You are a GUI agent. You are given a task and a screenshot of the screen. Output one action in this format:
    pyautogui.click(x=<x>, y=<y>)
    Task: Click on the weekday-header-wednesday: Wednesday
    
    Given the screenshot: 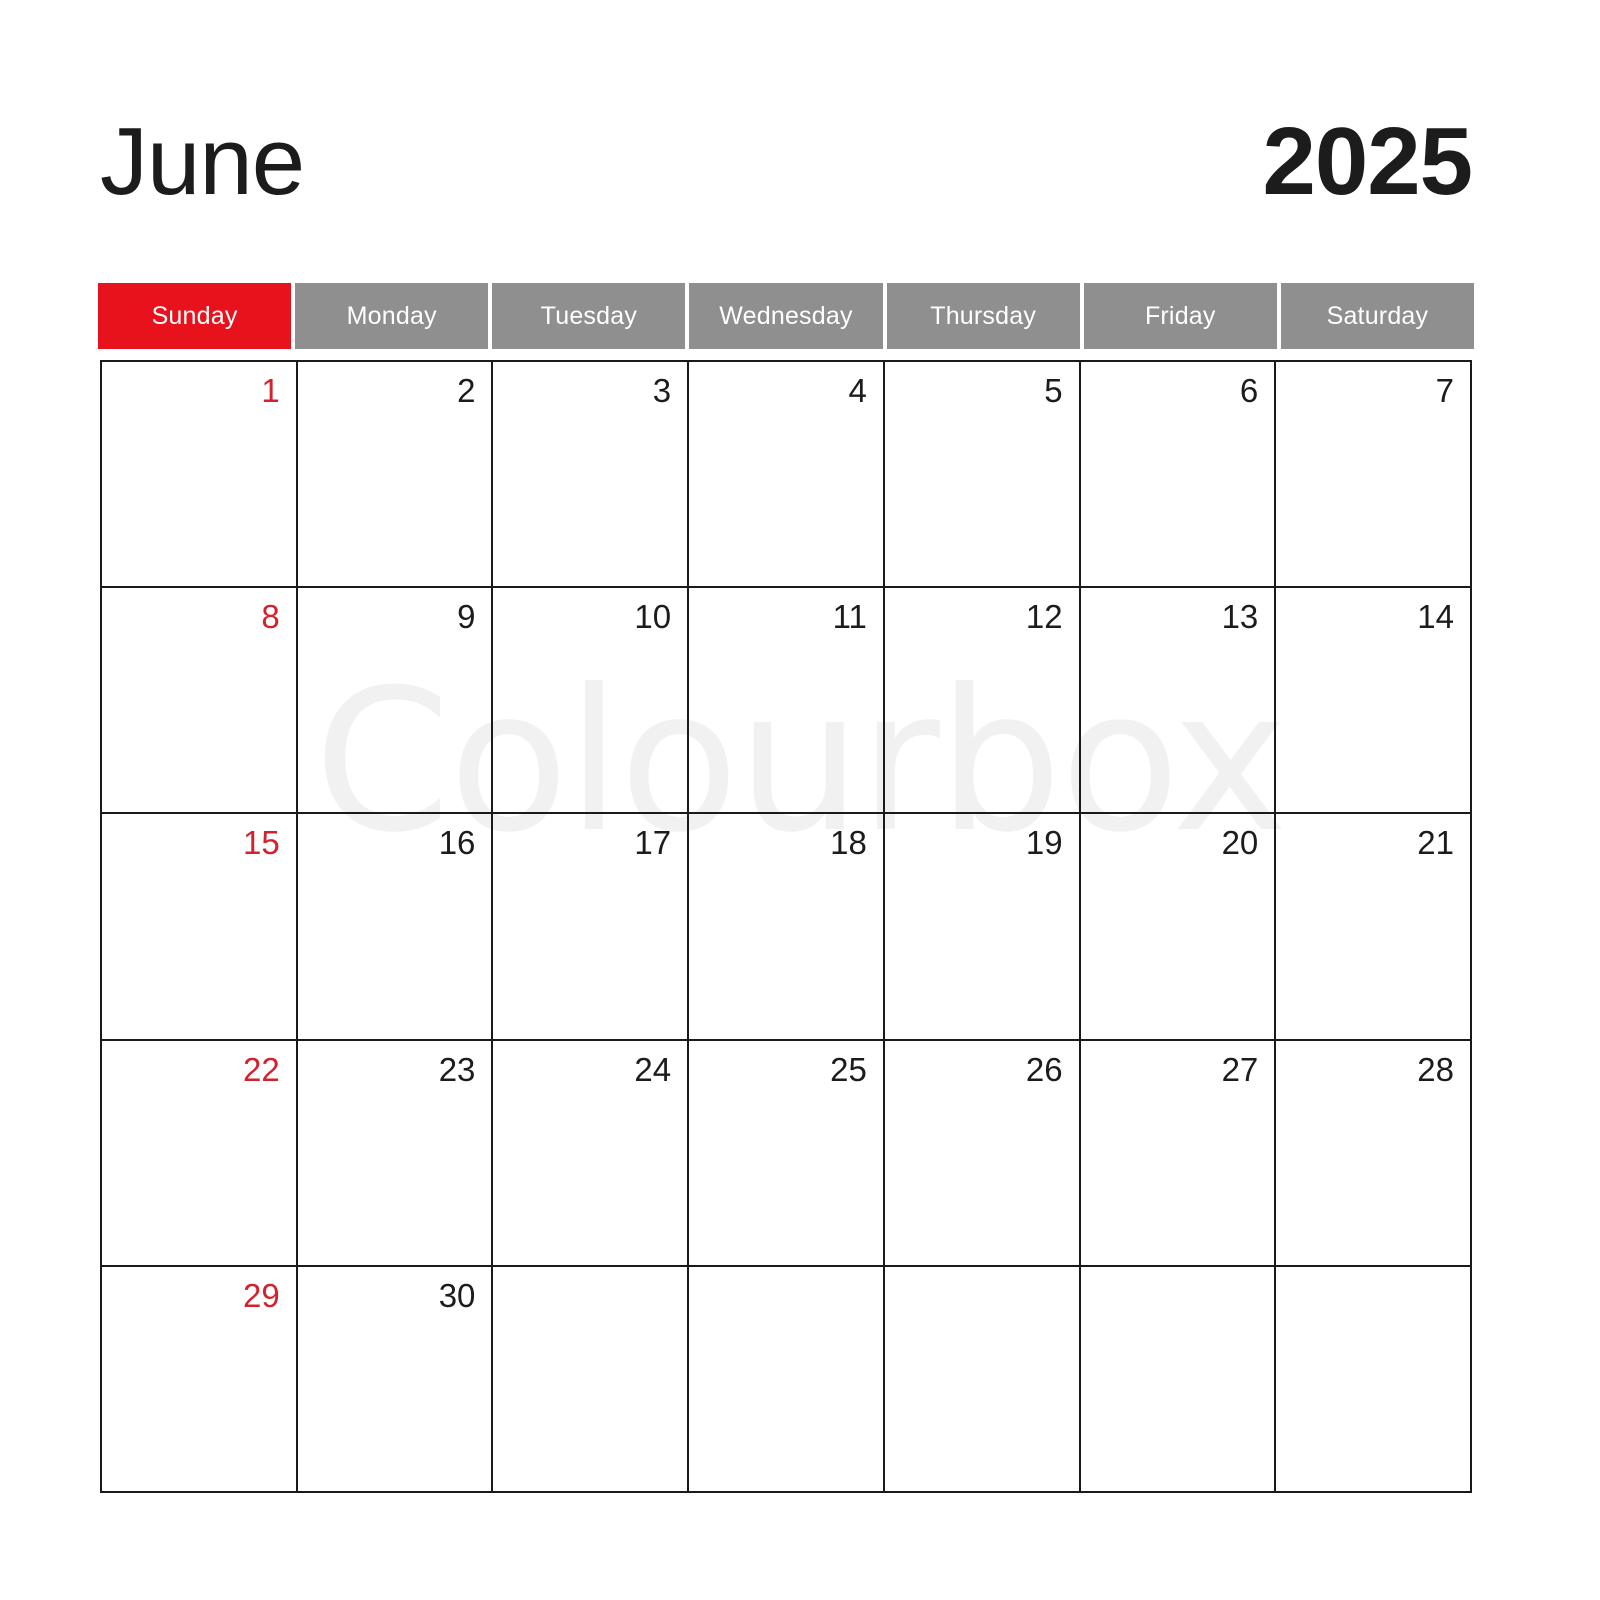 What is the action you would take?
    pyautogui.click(x=786, y=316)
    